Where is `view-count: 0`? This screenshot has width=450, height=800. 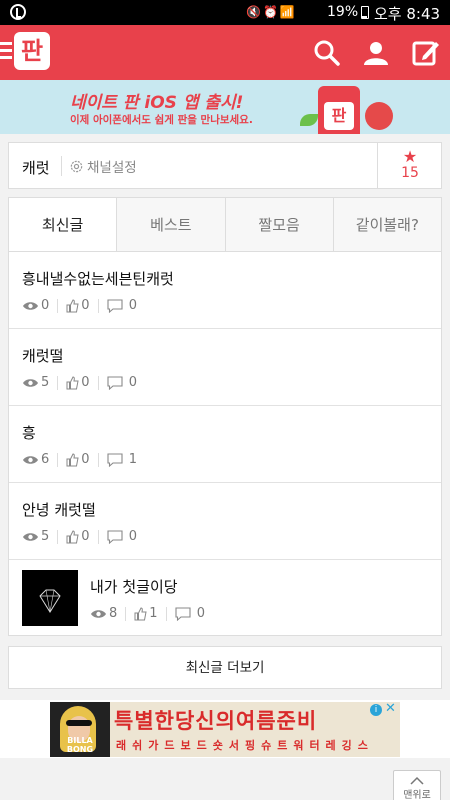
view-count: 0 is located at coordinates (45, 305).